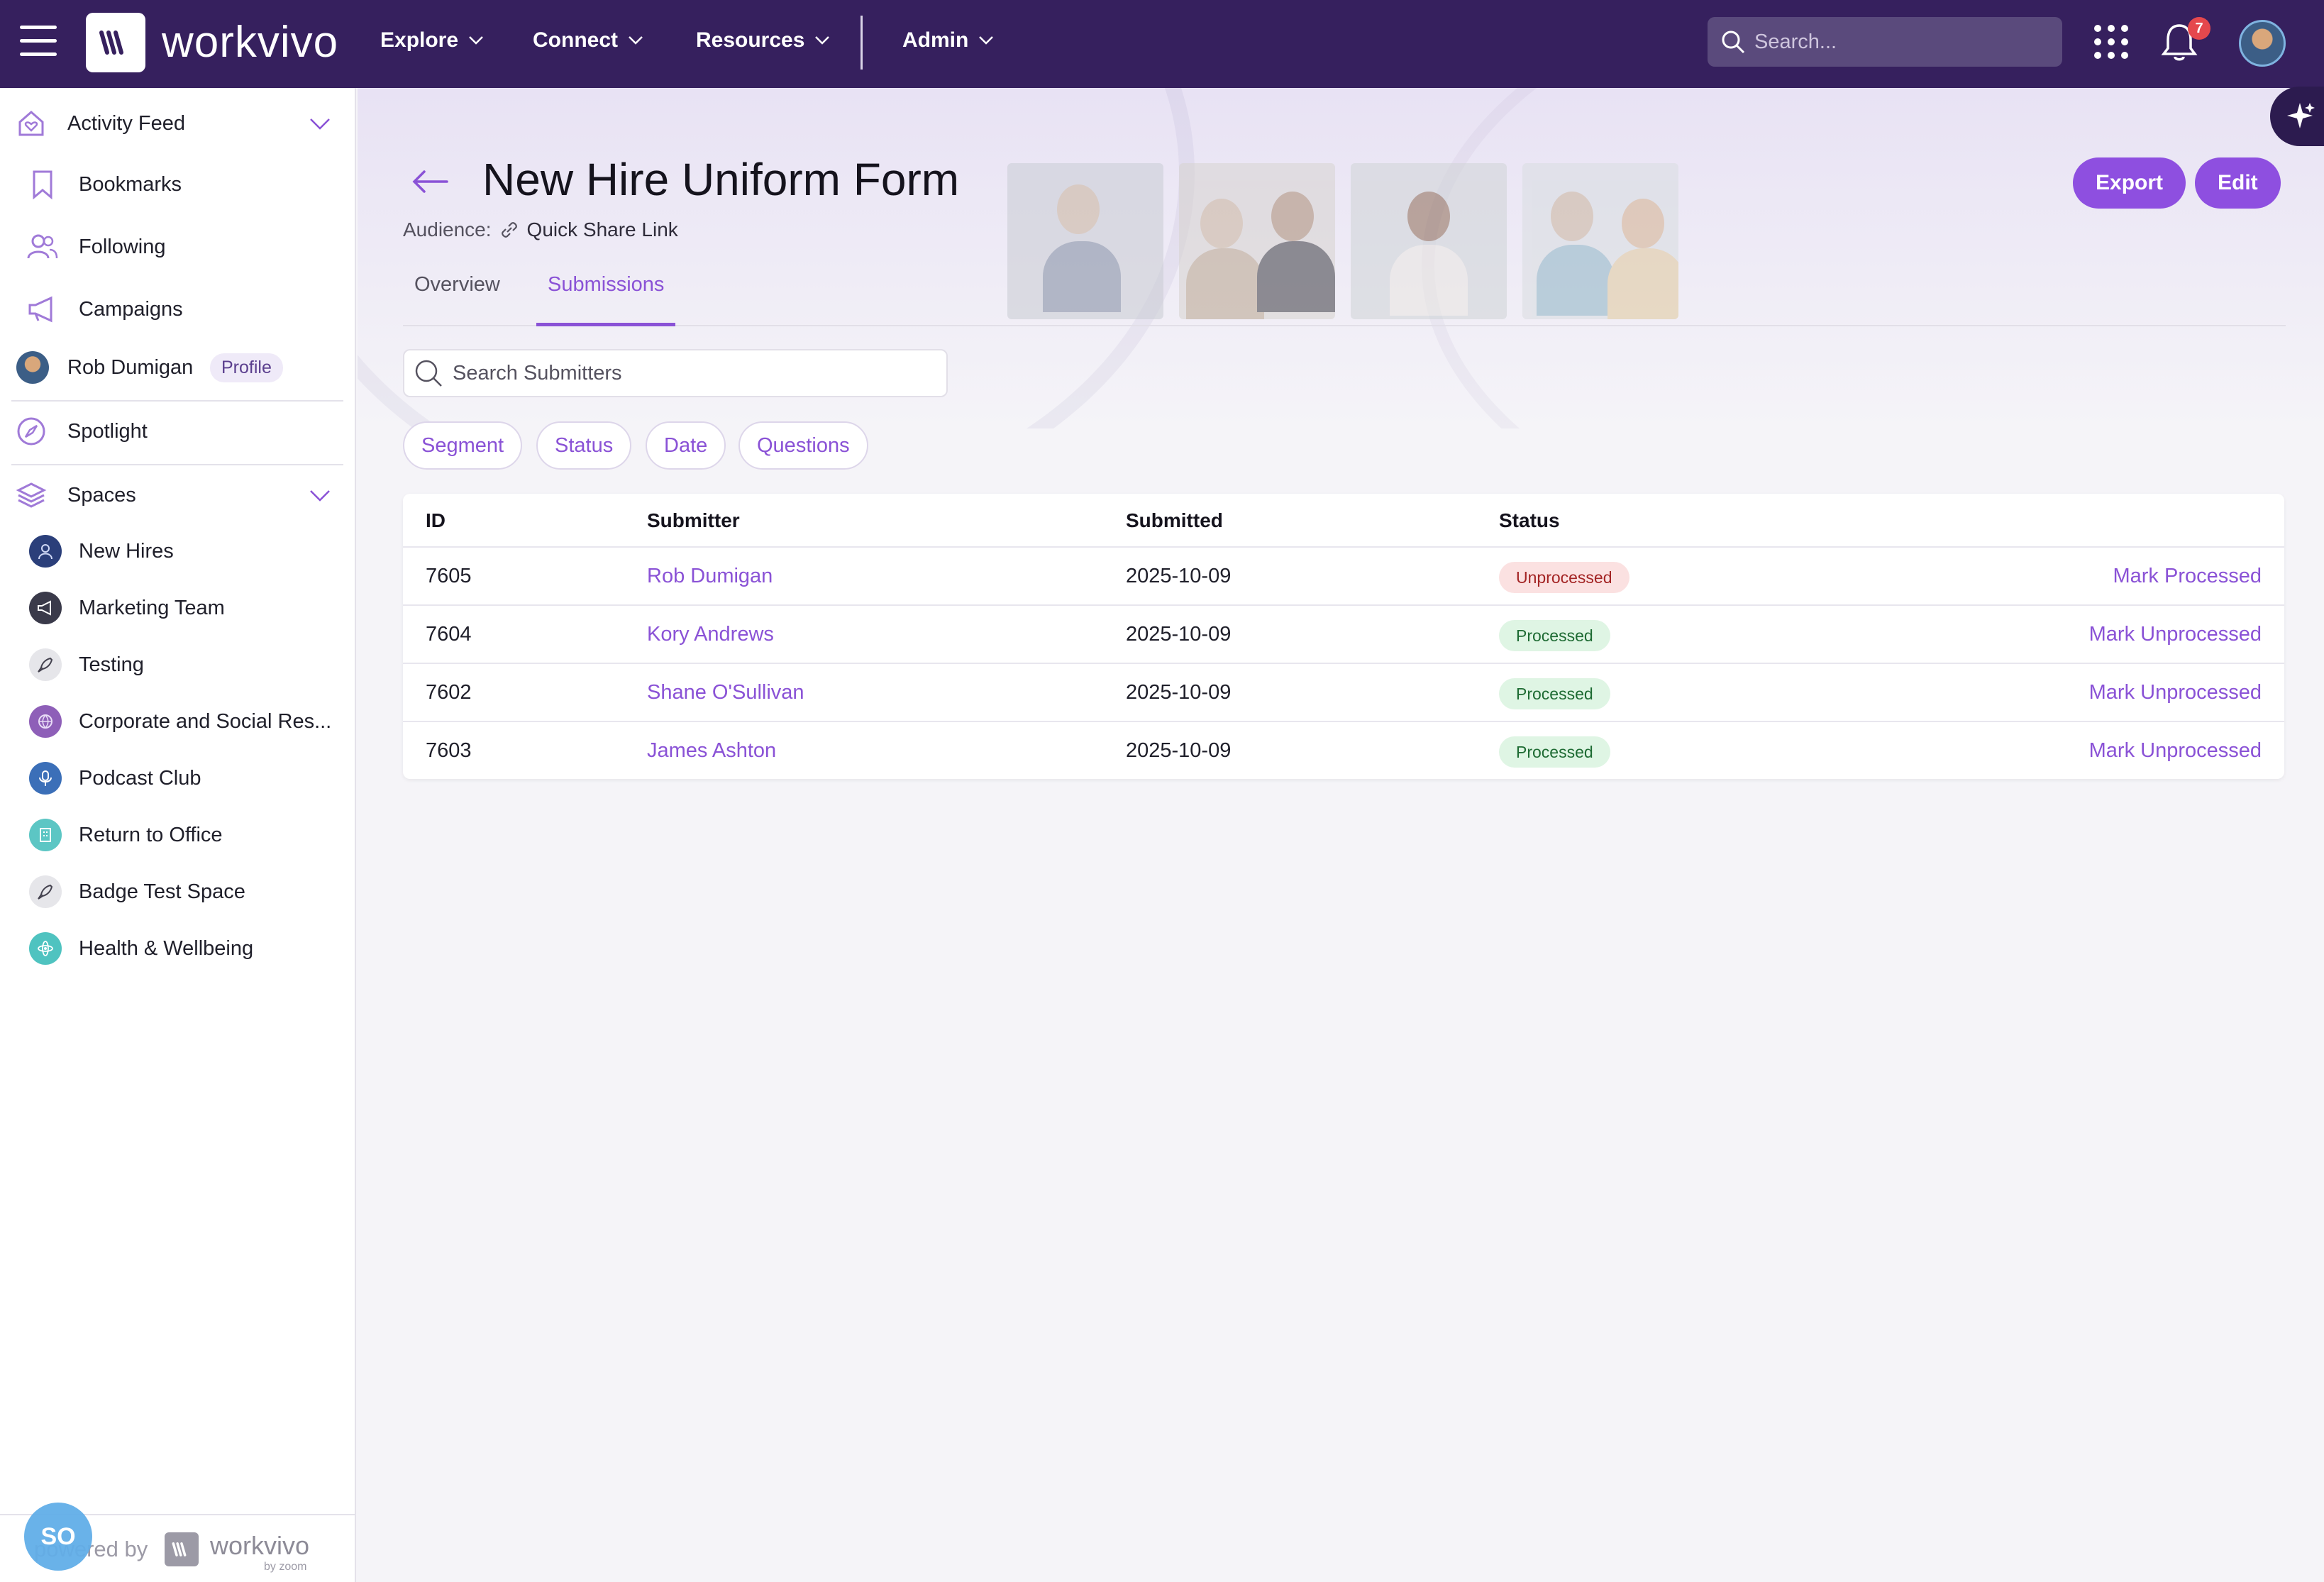 The height and width of the screenshot is (1582, 2324). Describe the element at coordinates (58, 1537) in the screenshot. I see `user-initials-badge: SO` at that location.